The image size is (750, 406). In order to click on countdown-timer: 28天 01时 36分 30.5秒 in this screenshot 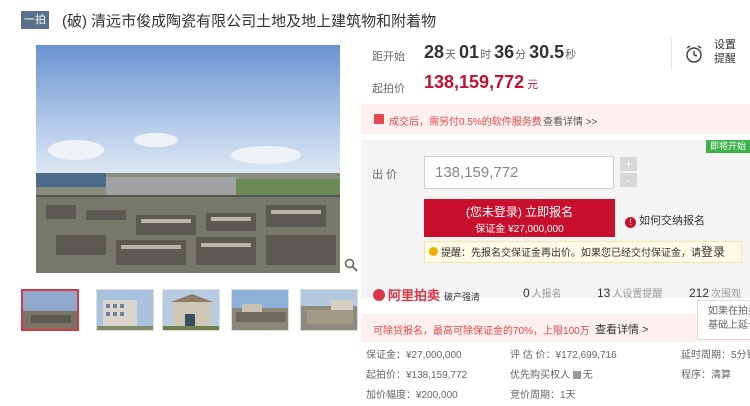, I will do `click(501, 52)`.